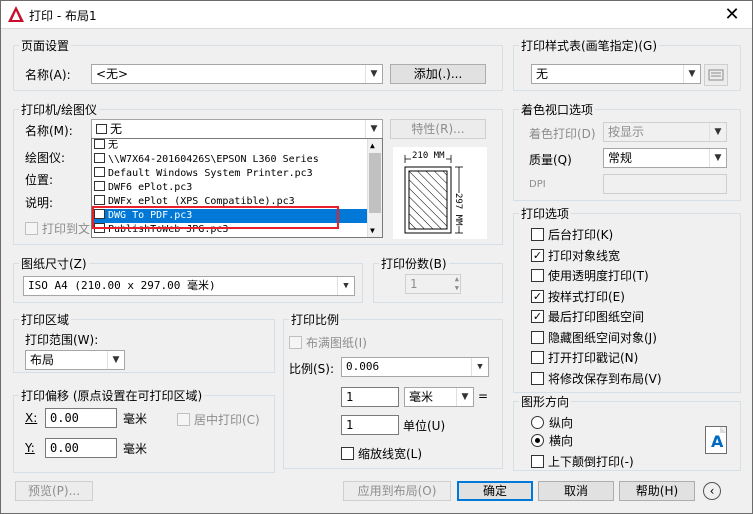 This screenshot has height=514, width=753. I want to click on offset-x-input: 0.00, so click(81, 418).